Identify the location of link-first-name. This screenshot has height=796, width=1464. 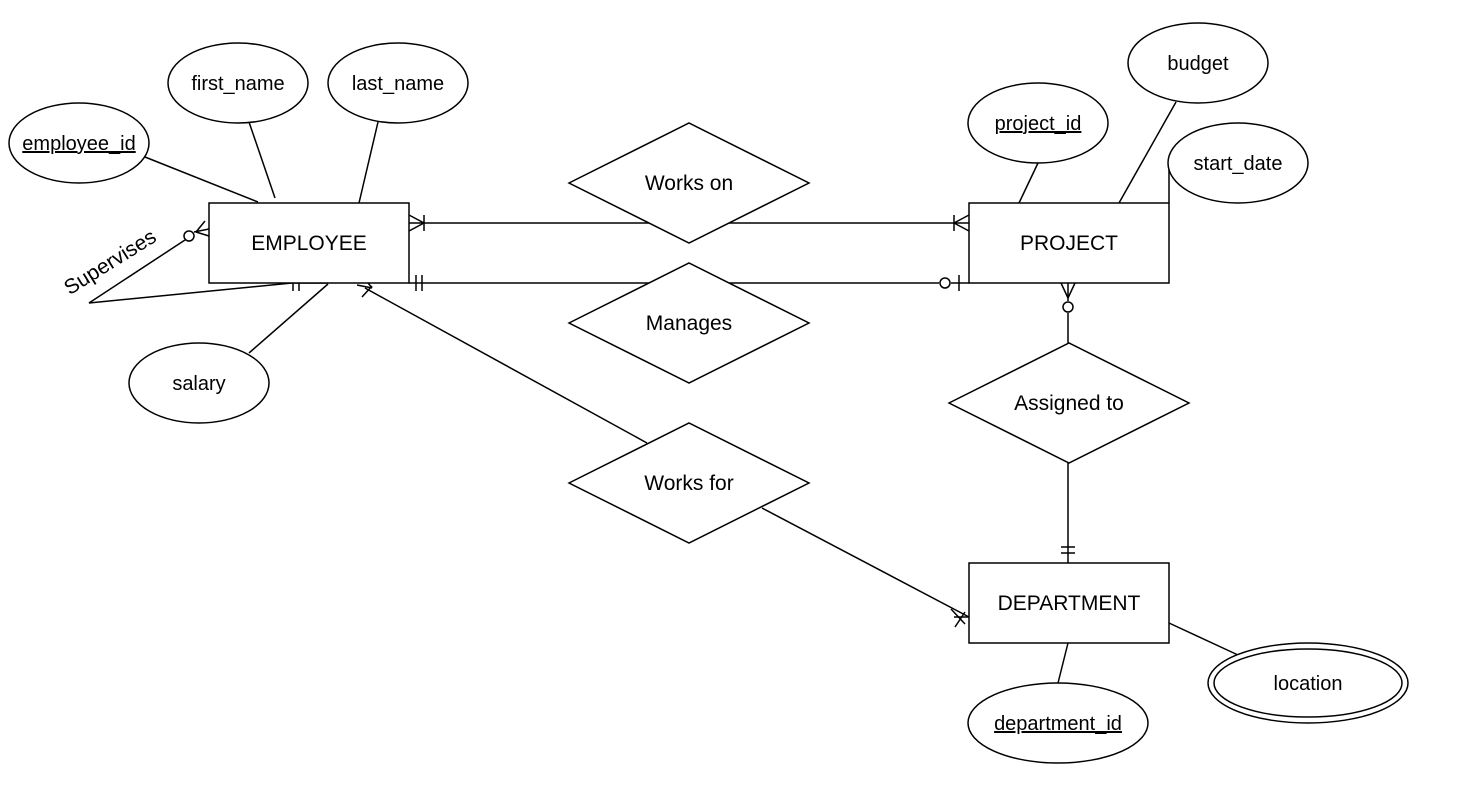
(262, 160).